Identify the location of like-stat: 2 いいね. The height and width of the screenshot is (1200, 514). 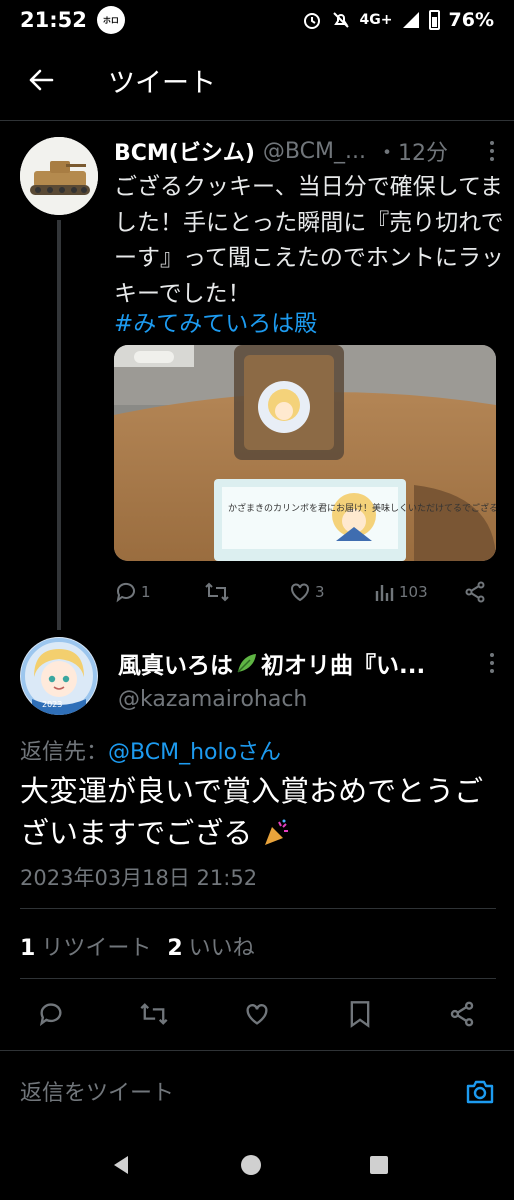
(210, 946).